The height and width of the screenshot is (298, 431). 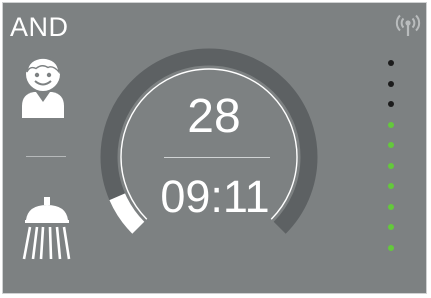 I want to click on dial-time: 09:11, so click(x=215, y=196).